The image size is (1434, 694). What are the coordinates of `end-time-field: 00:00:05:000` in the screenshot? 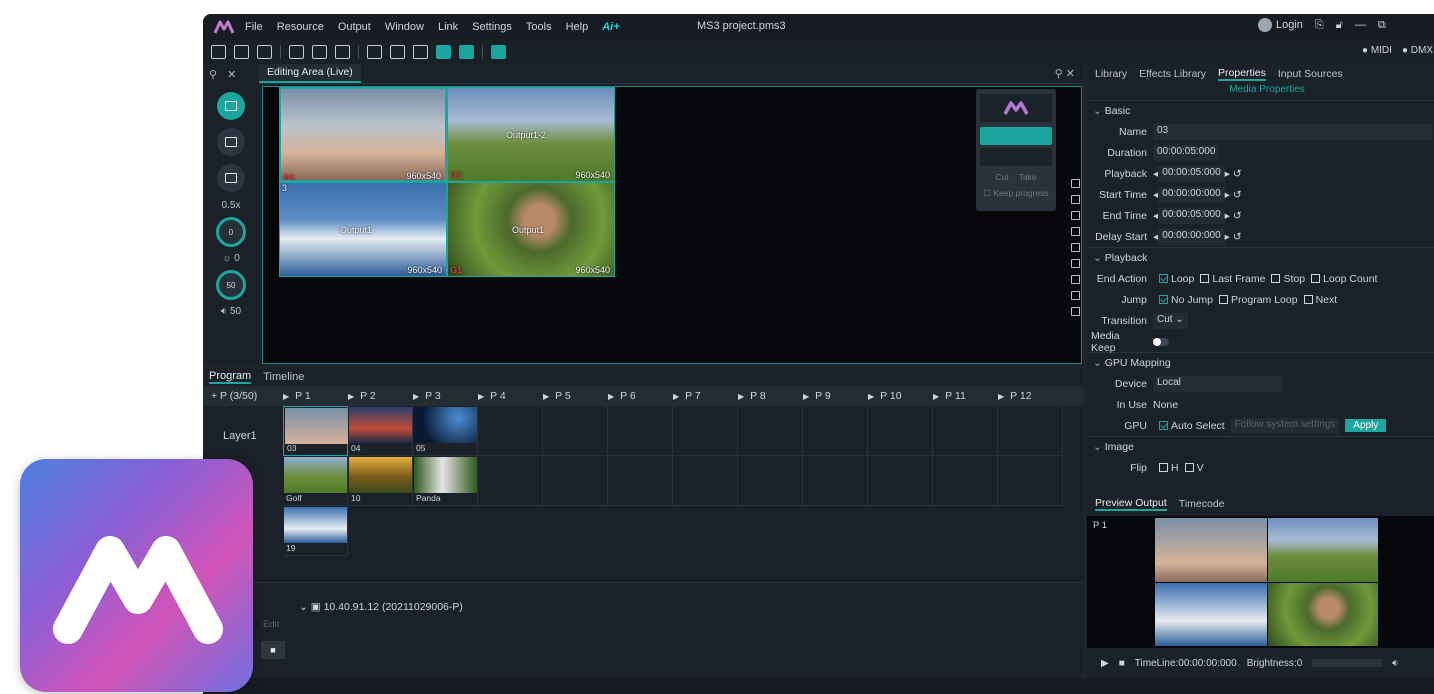 It's located at (1191, 215).